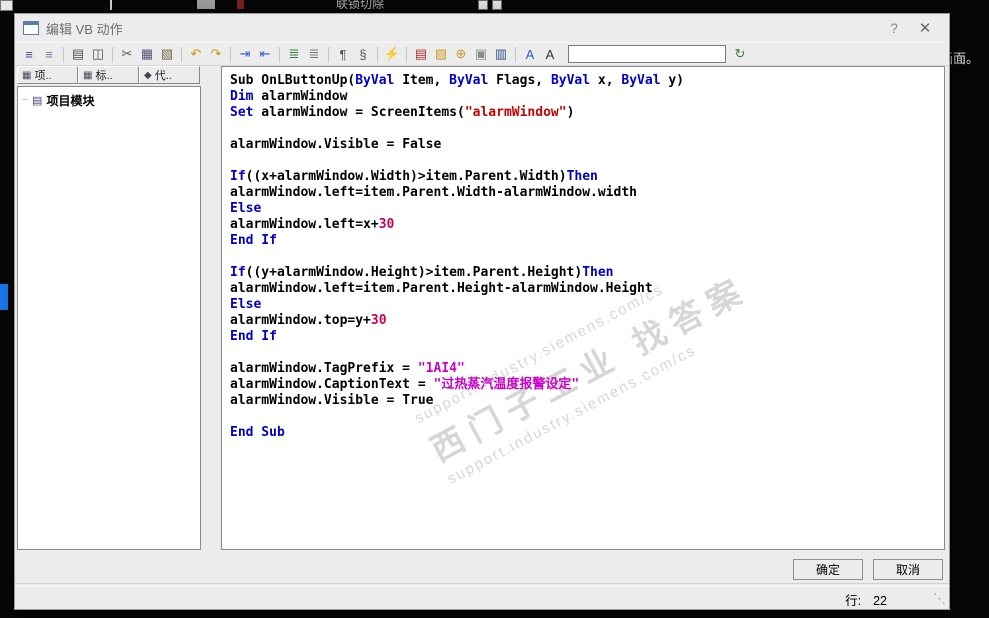 This screenshot has width=989, height=618. I want to click on status-line-value: 22, so click(880, 601).